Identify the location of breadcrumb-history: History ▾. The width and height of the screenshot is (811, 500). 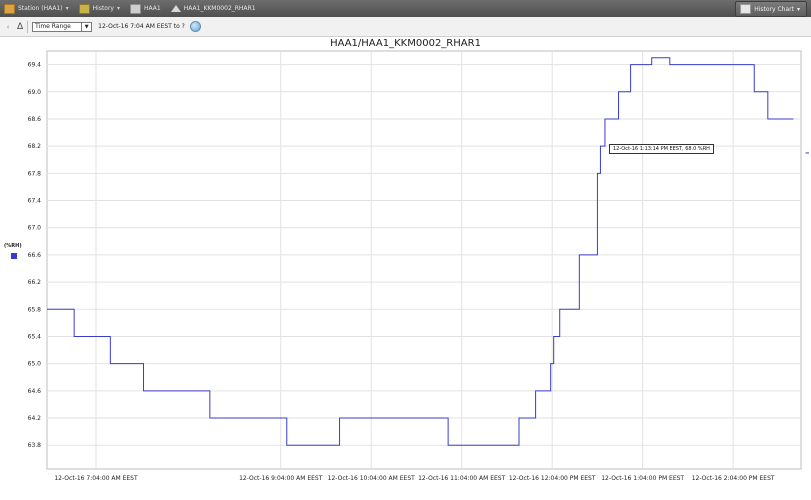
(99, 8).